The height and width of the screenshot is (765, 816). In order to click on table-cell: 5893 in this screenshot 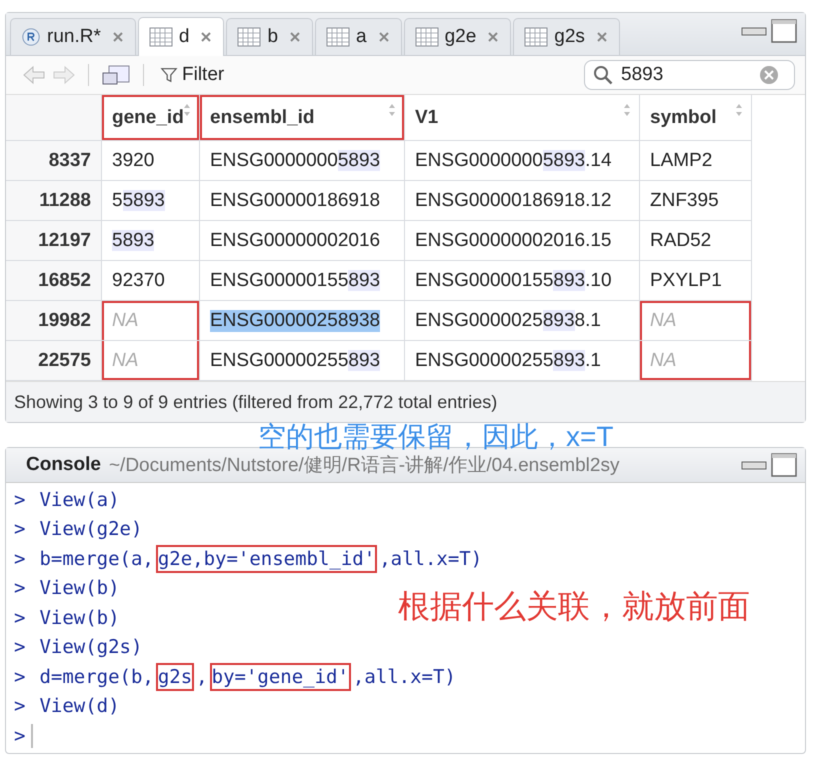, I will do `click(151, 241)`.